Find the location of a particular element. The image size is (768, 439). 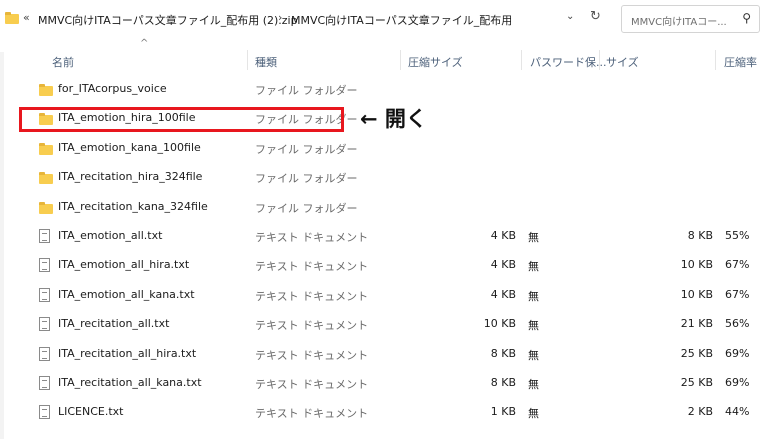

file-ratio: 55% is located at coordinates (737, 235).